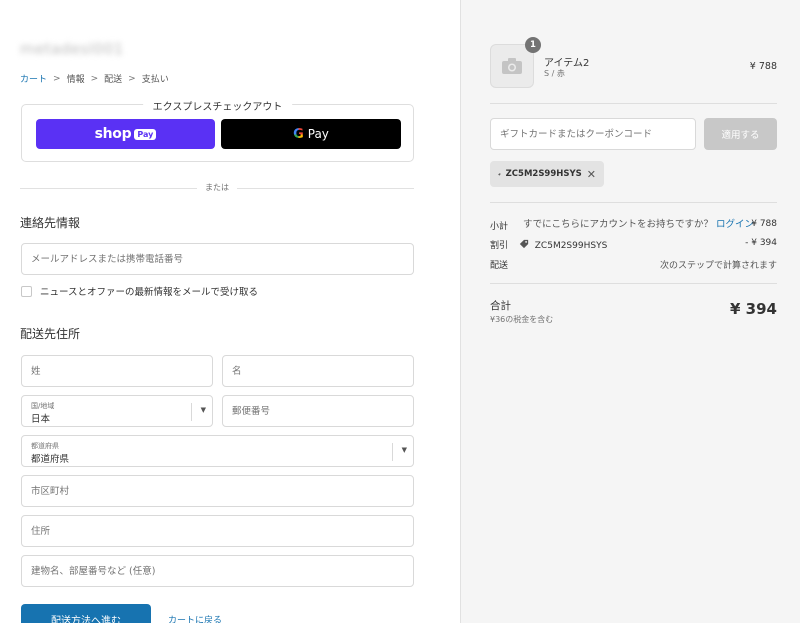  I want to click on applied-coupon-chip: ZC5M2S99HSYS ✕, so click(547, 174).